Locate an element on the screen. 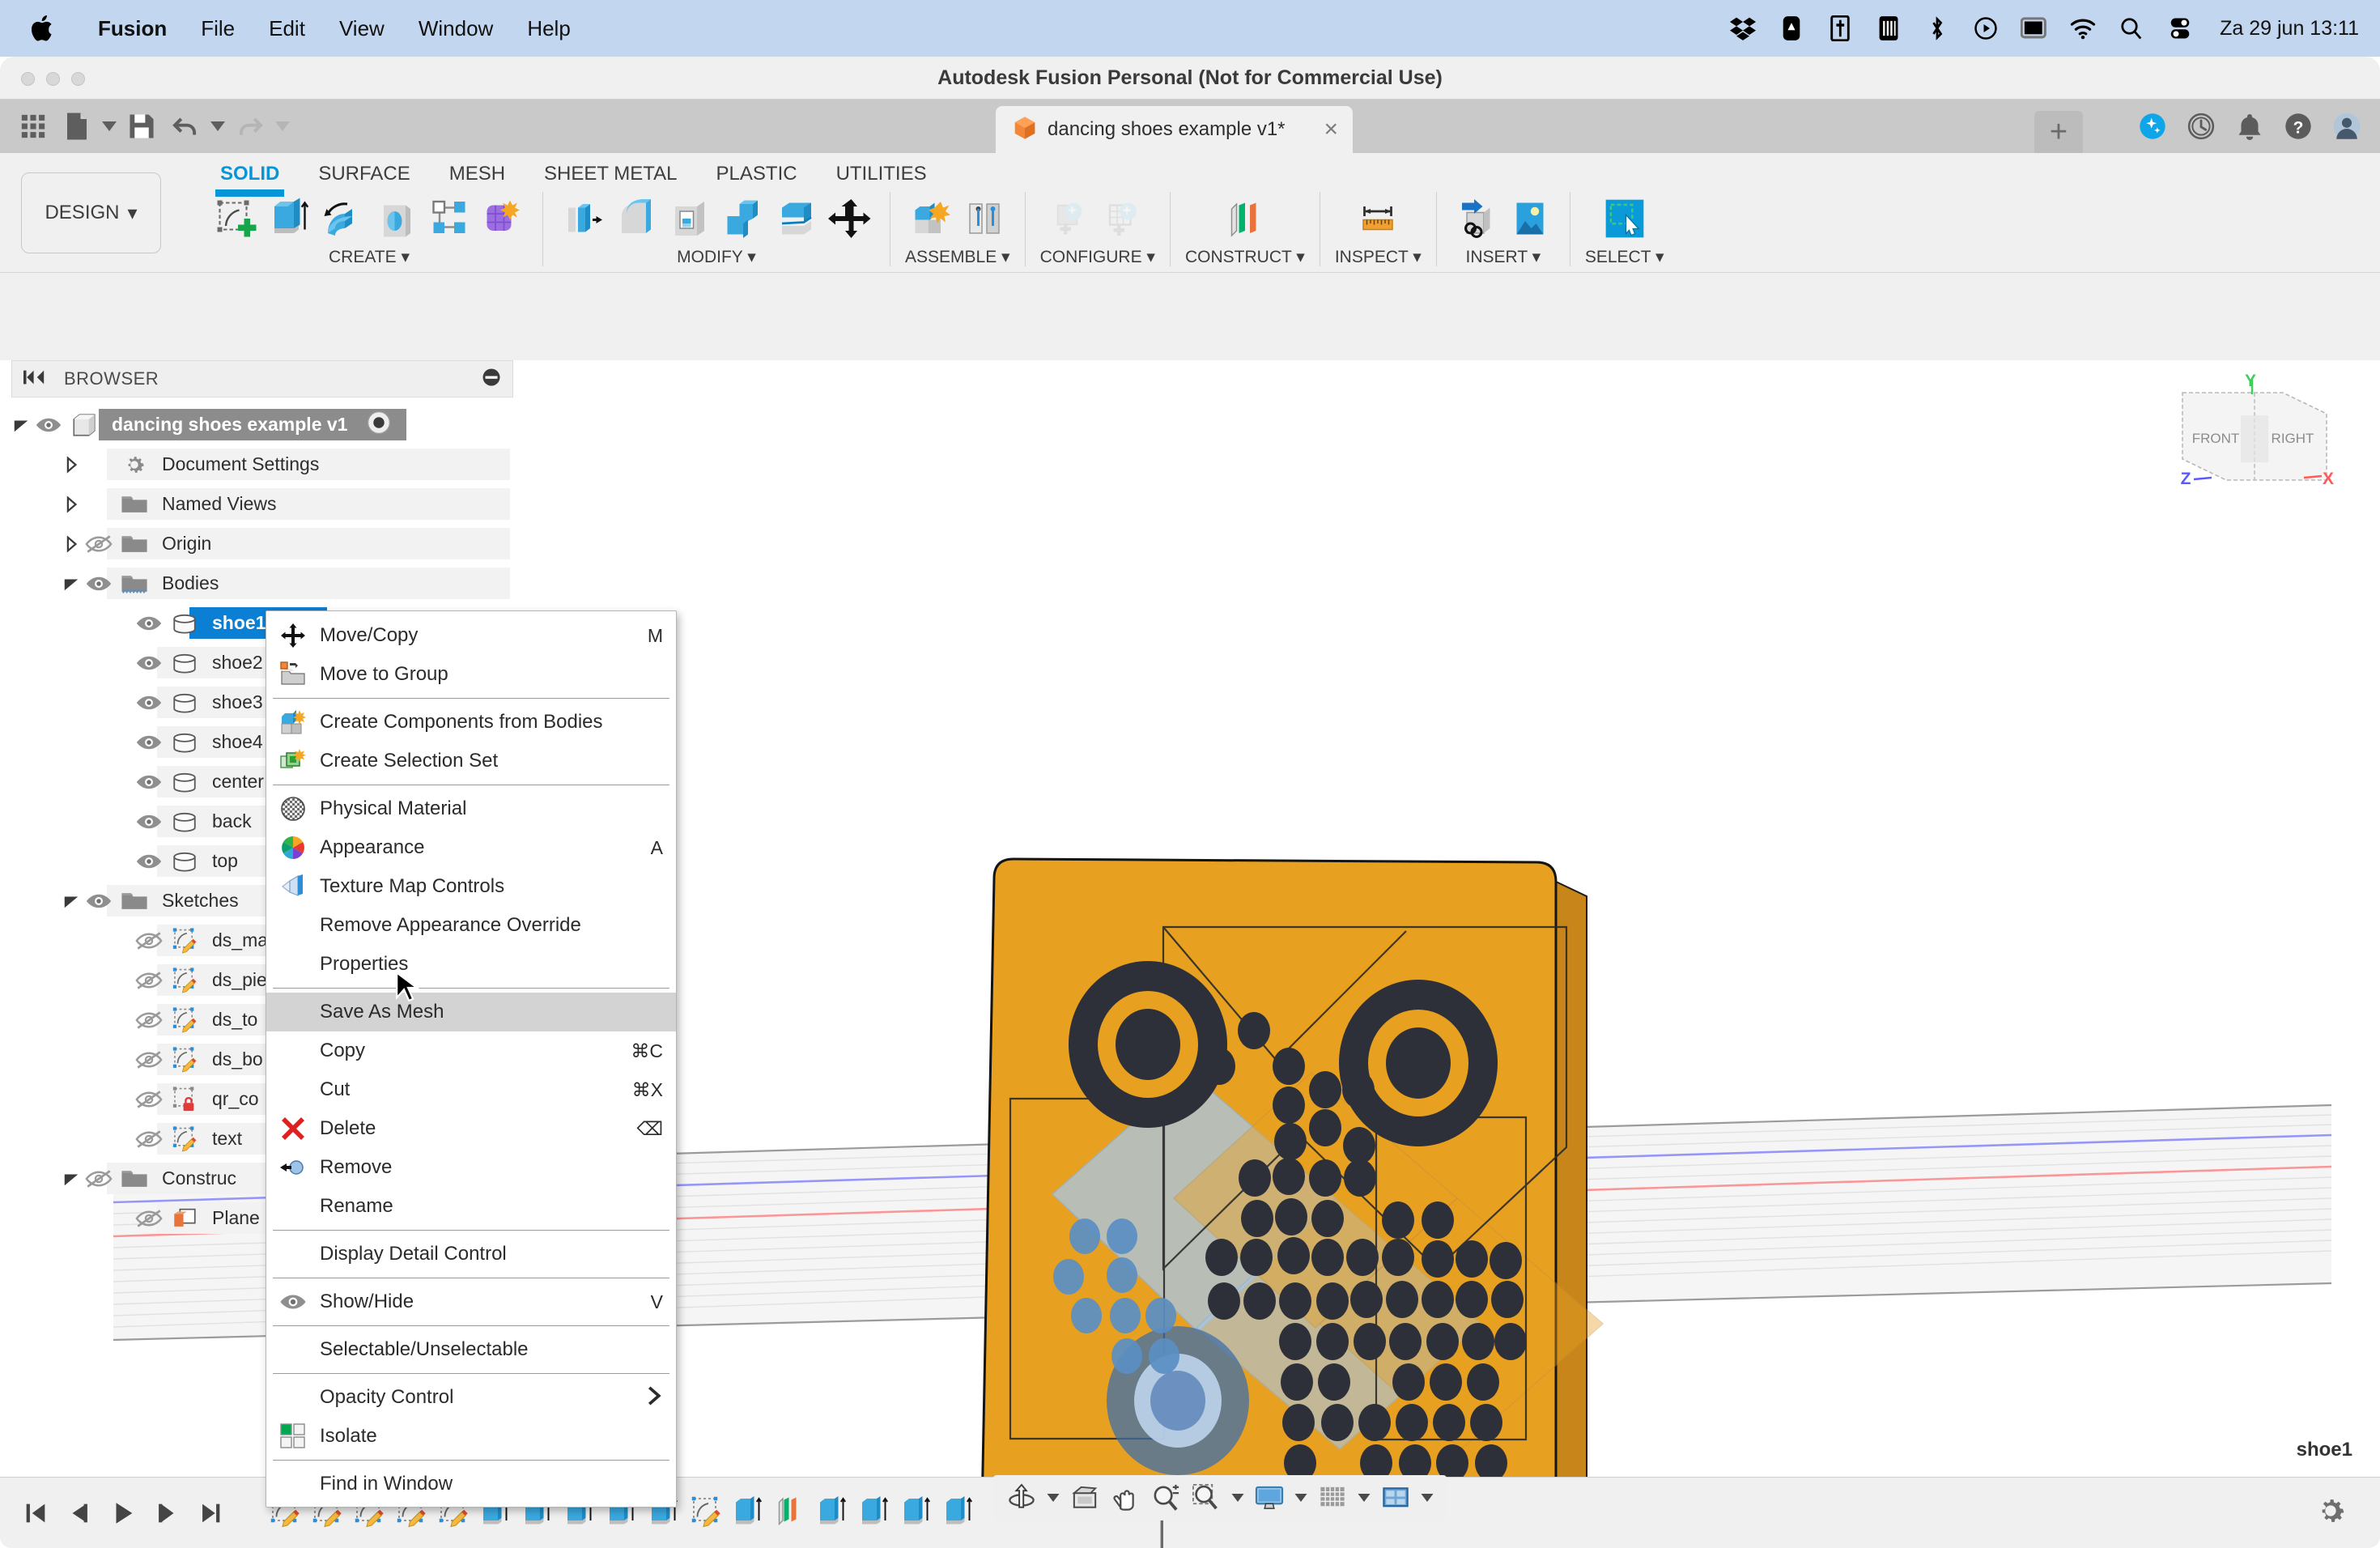 The image size is (2380, 1548). history-clock-icon is located at coordinates (2201, 126).